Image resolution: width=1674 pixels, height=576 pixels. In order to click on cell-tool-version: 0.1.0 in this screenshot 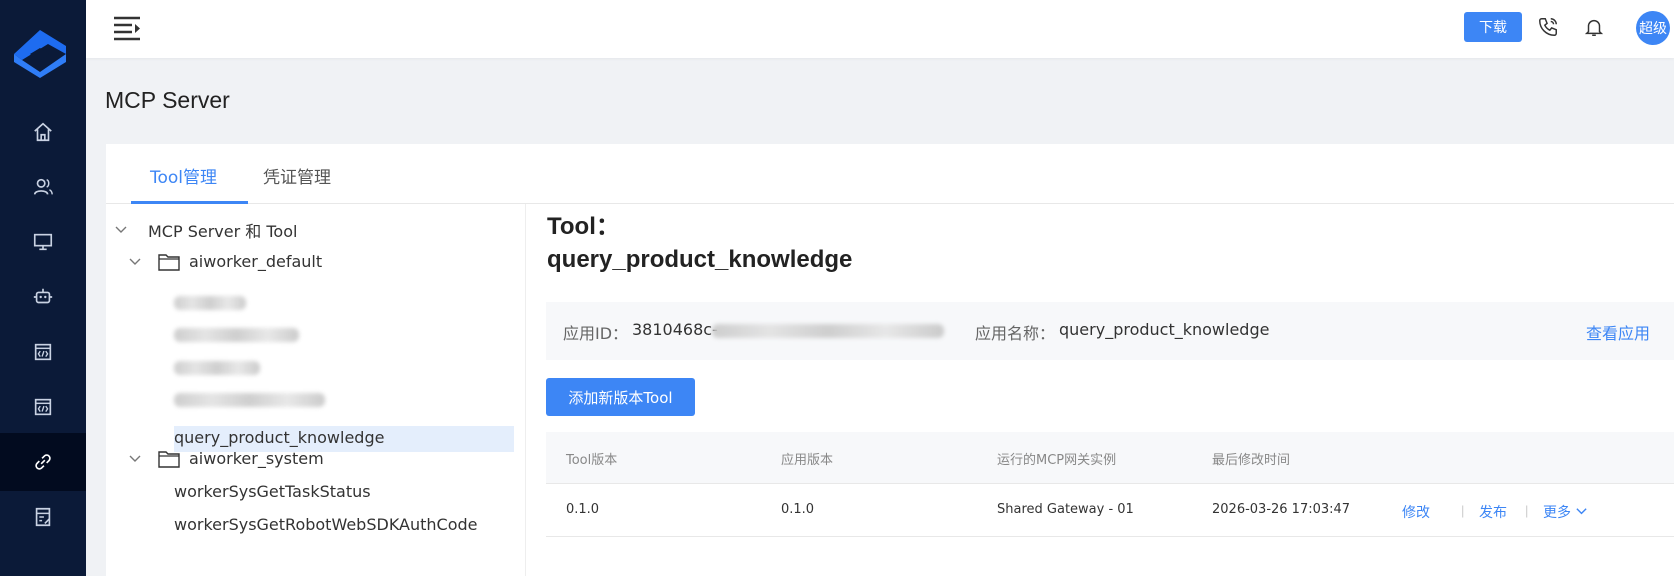, I will do `click(583, 509)`.